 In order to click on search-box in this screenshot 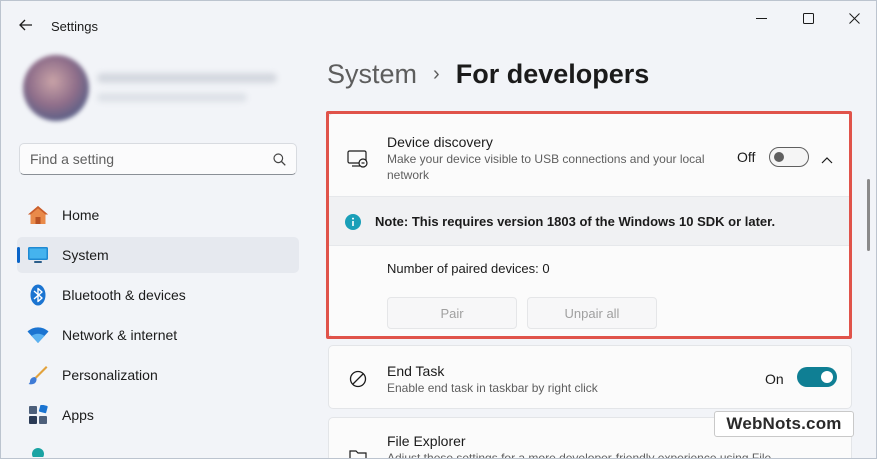, I will do `click(158, 159)`.